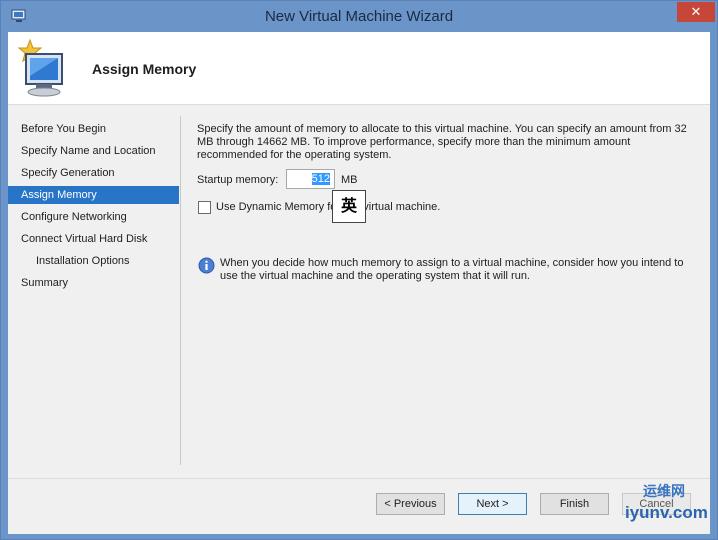 This screenshot has height=540, width=718. I want to click on wizard-header: Assign Memory, so click(359, 68).